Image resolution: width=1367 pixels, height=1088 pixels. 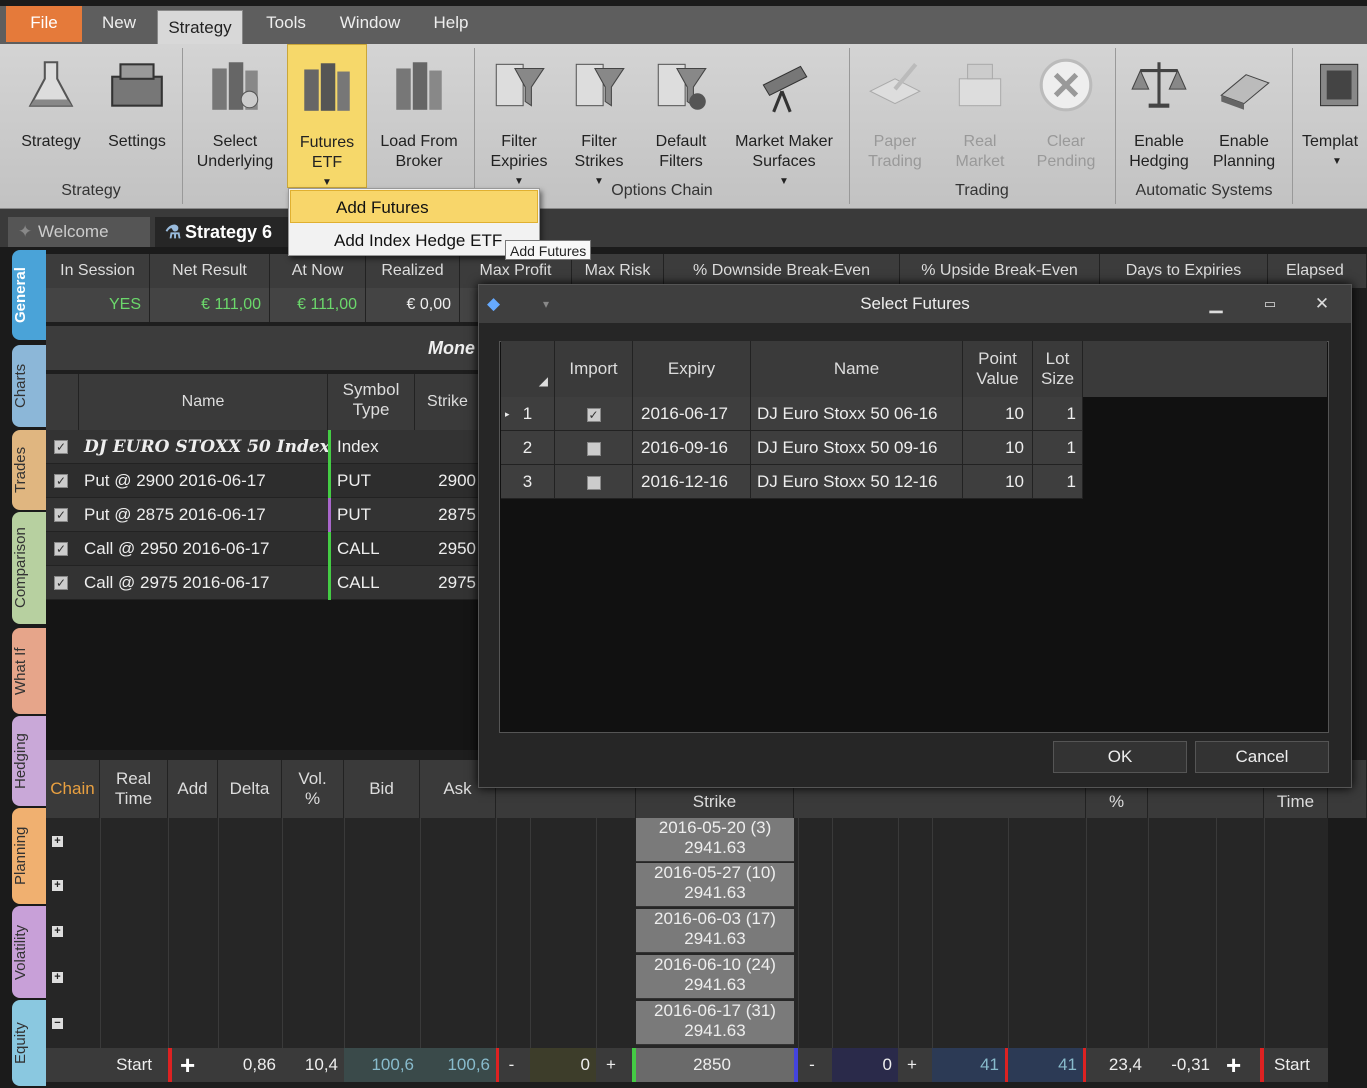 What do you see at coordinates (1159, 114) in the screenshot?
I see `enable-hedging-button: Enable Hedging` at bounding box center [1159, 114].